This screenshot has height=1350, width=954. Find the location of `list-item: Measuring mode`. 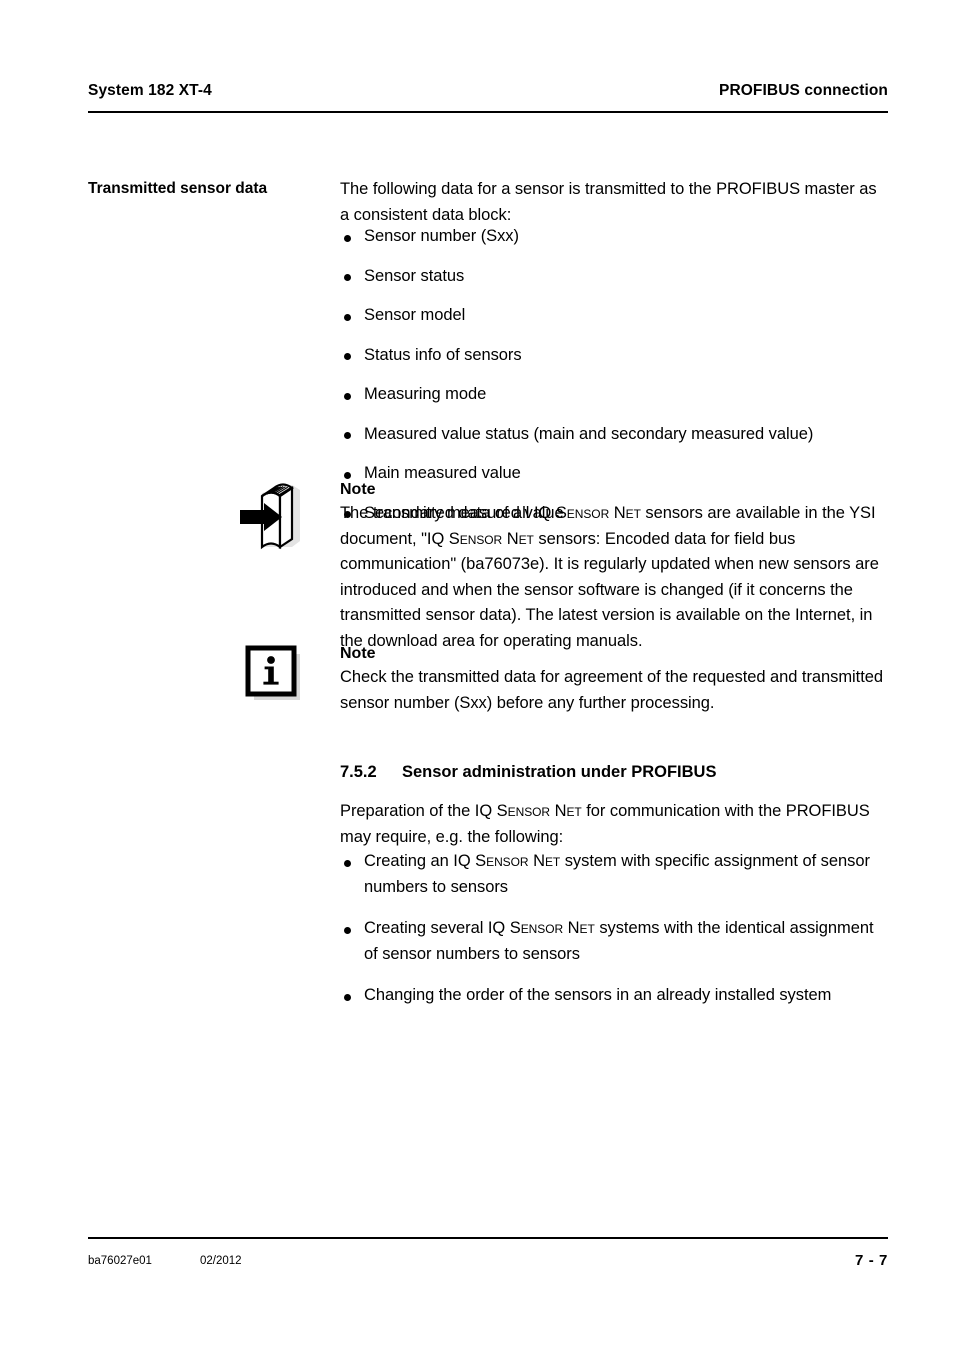

list-item: Measuring mode is located at coordinates (614, 395).